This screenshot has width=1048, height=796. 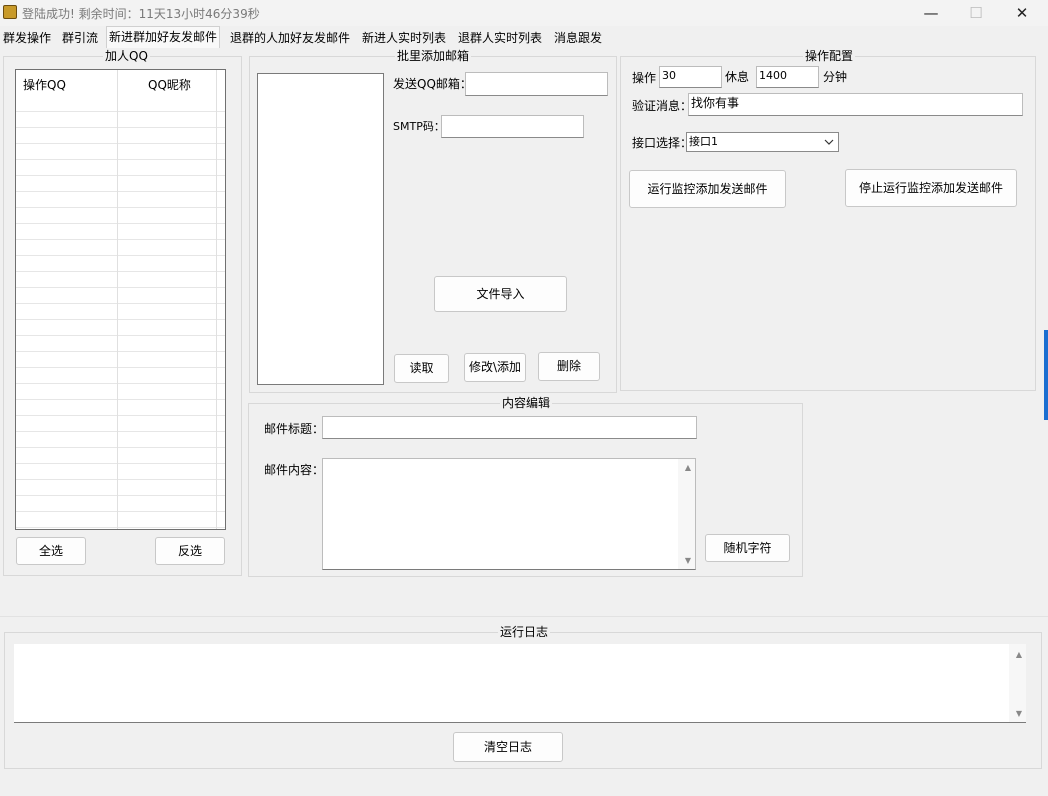 What do you see at coordinates (500, 294) in the screenshot?
I see `file-import-button: 文件导入` at bounding box center [500, 294].